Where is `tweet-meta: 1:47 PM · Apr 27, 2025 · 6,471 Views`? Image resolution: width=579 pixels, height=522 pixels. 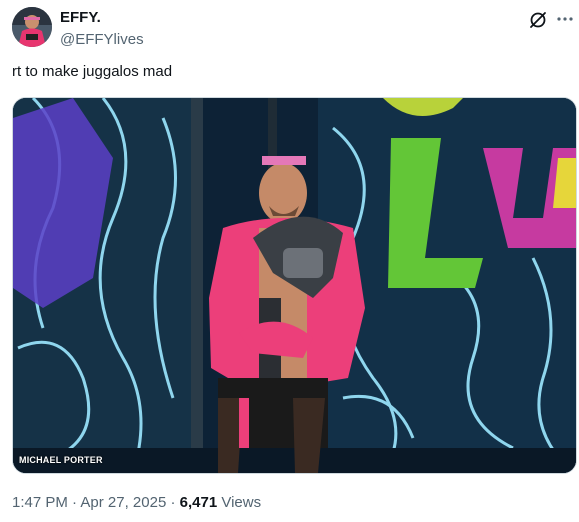 tweet-meta: 1:47 PM · Apr 27, 2025 · 6,471 Views is located at coordinates (136, 503).